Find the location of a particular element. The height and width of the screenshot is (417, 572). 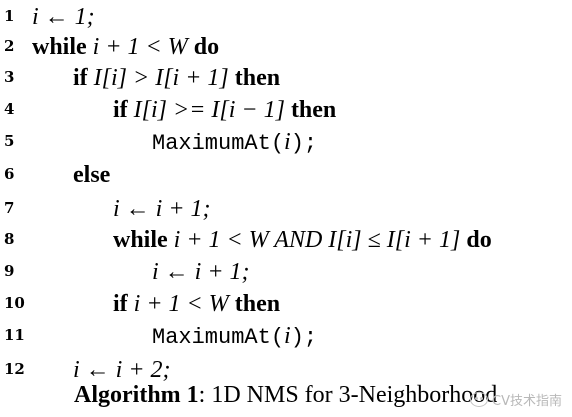

line-number: 3 is located at coordinates (9, 77).